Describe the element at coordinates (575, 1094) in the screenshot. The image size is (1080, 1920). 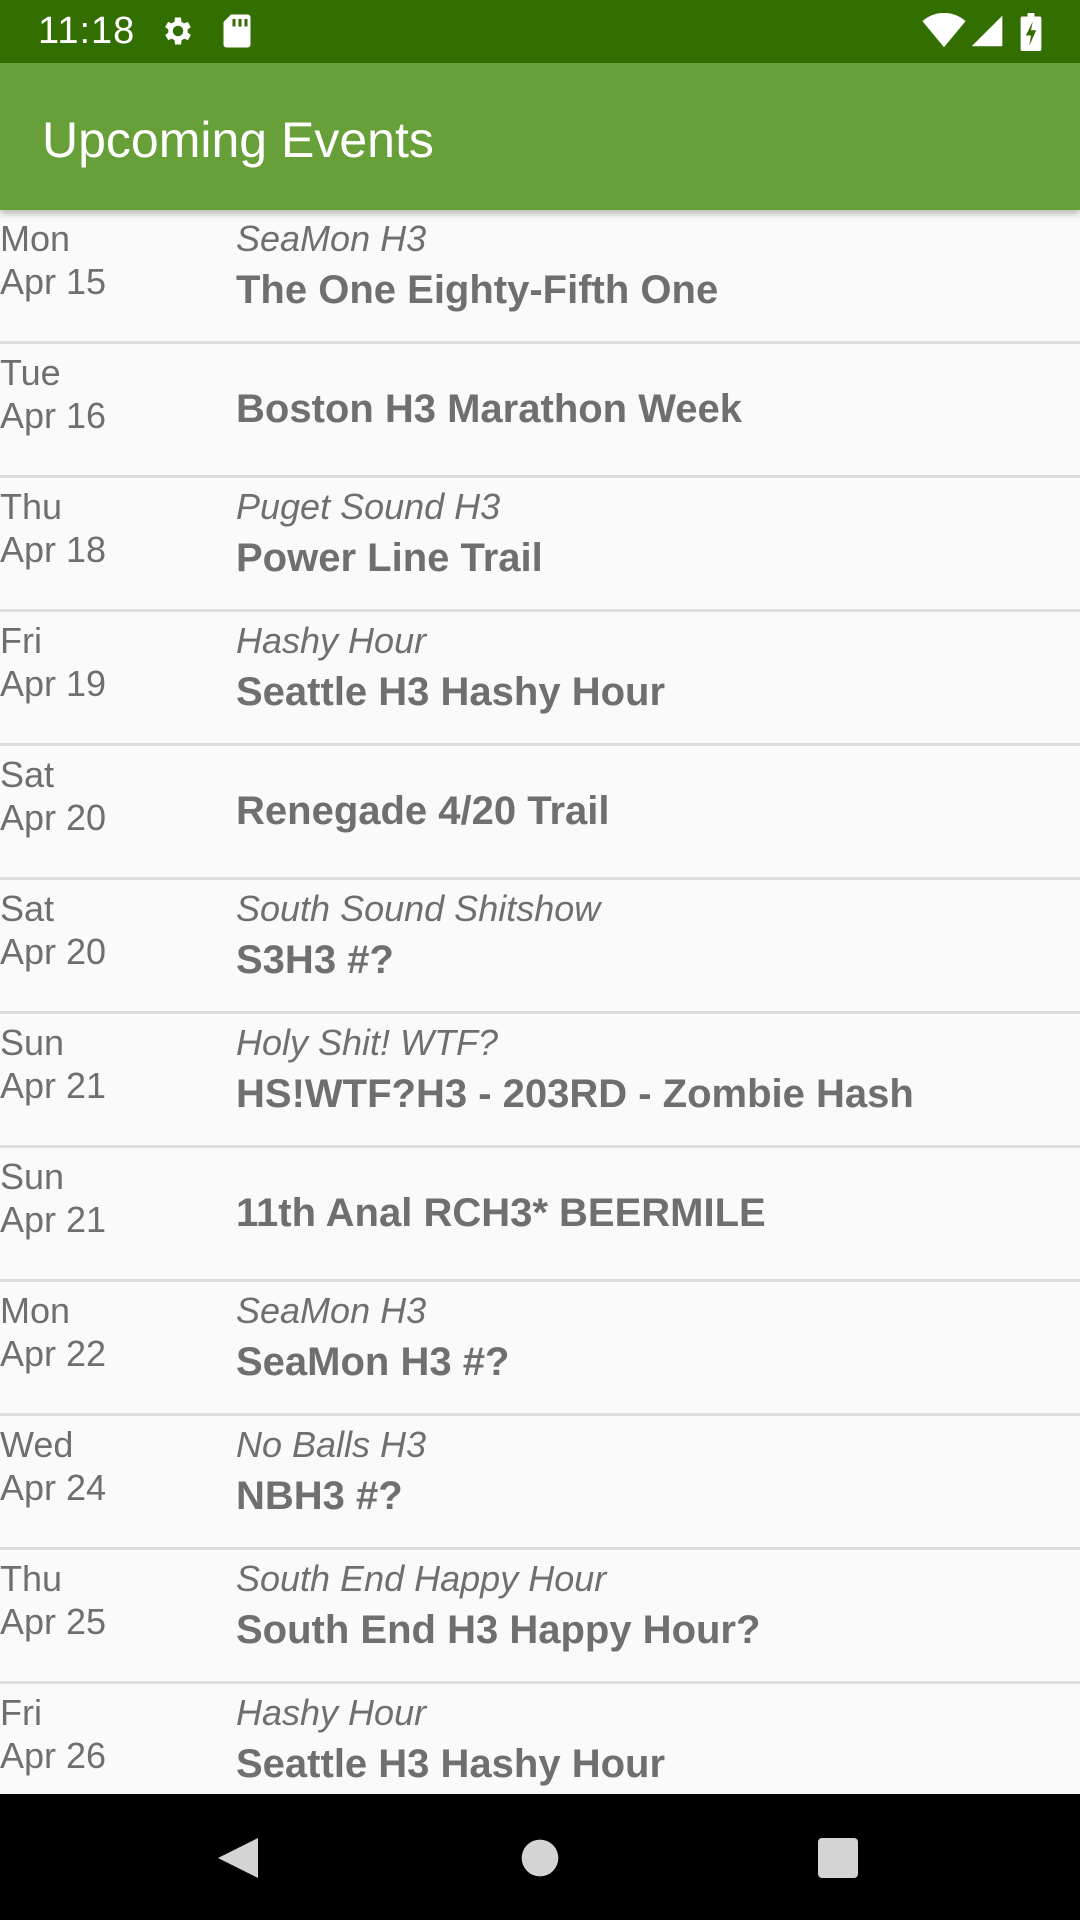
I see `event-name: HS!WTF?H3 - 203RD - Zombie Hash` at that location.